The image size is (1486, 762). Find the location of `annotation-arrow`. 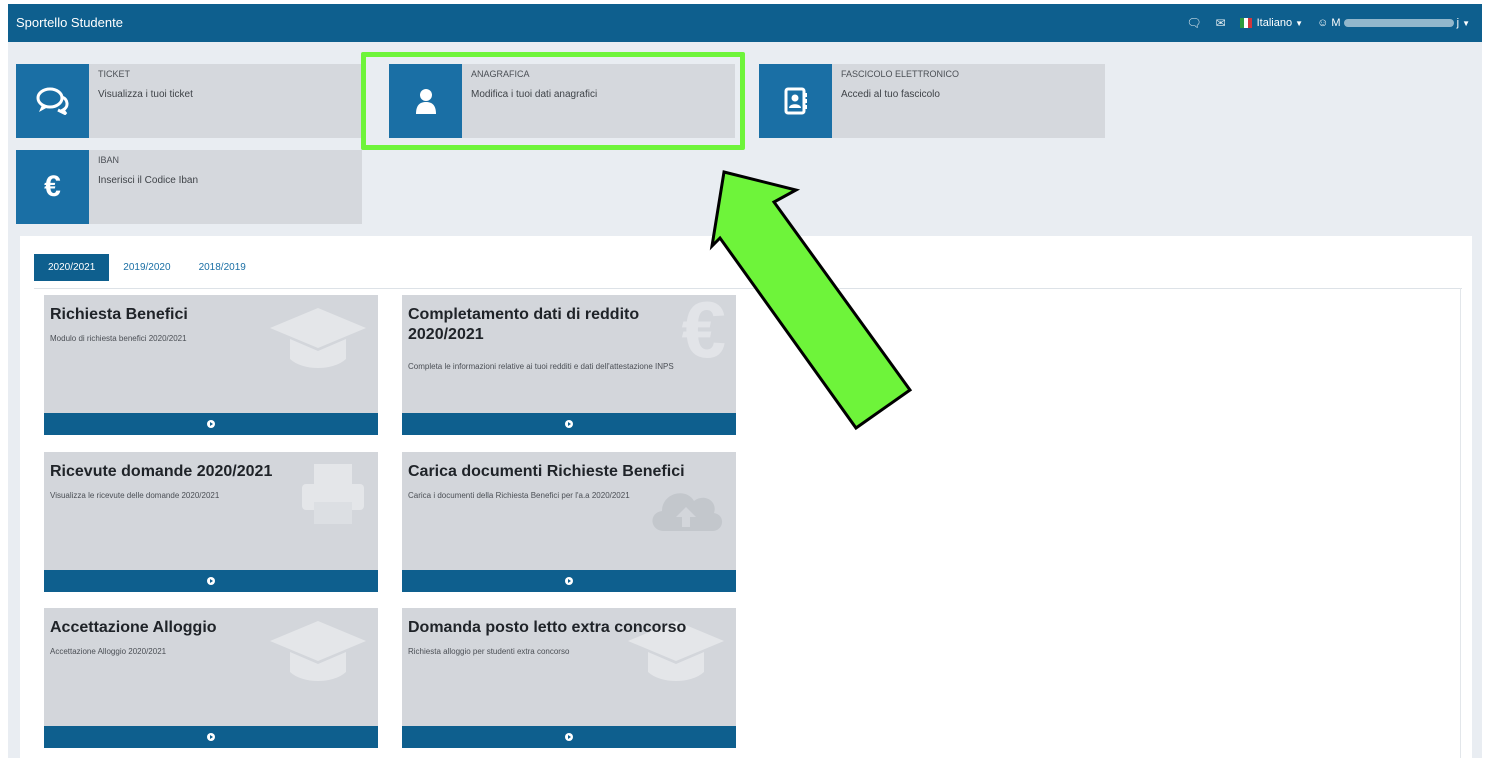

annotation-arrow is located at coordinates (811, 300).